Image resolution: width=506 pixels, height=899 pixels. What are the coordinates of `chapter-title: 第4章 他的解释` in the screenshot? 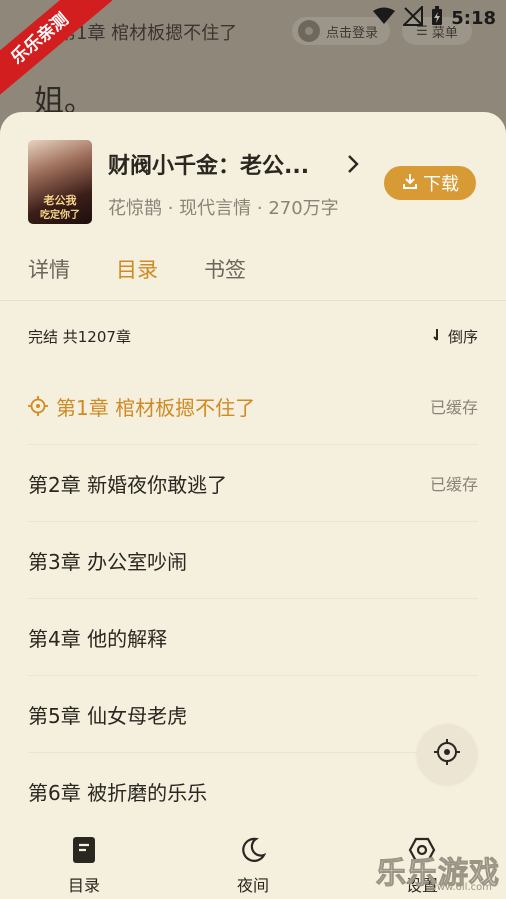 It's located at (98, 638).